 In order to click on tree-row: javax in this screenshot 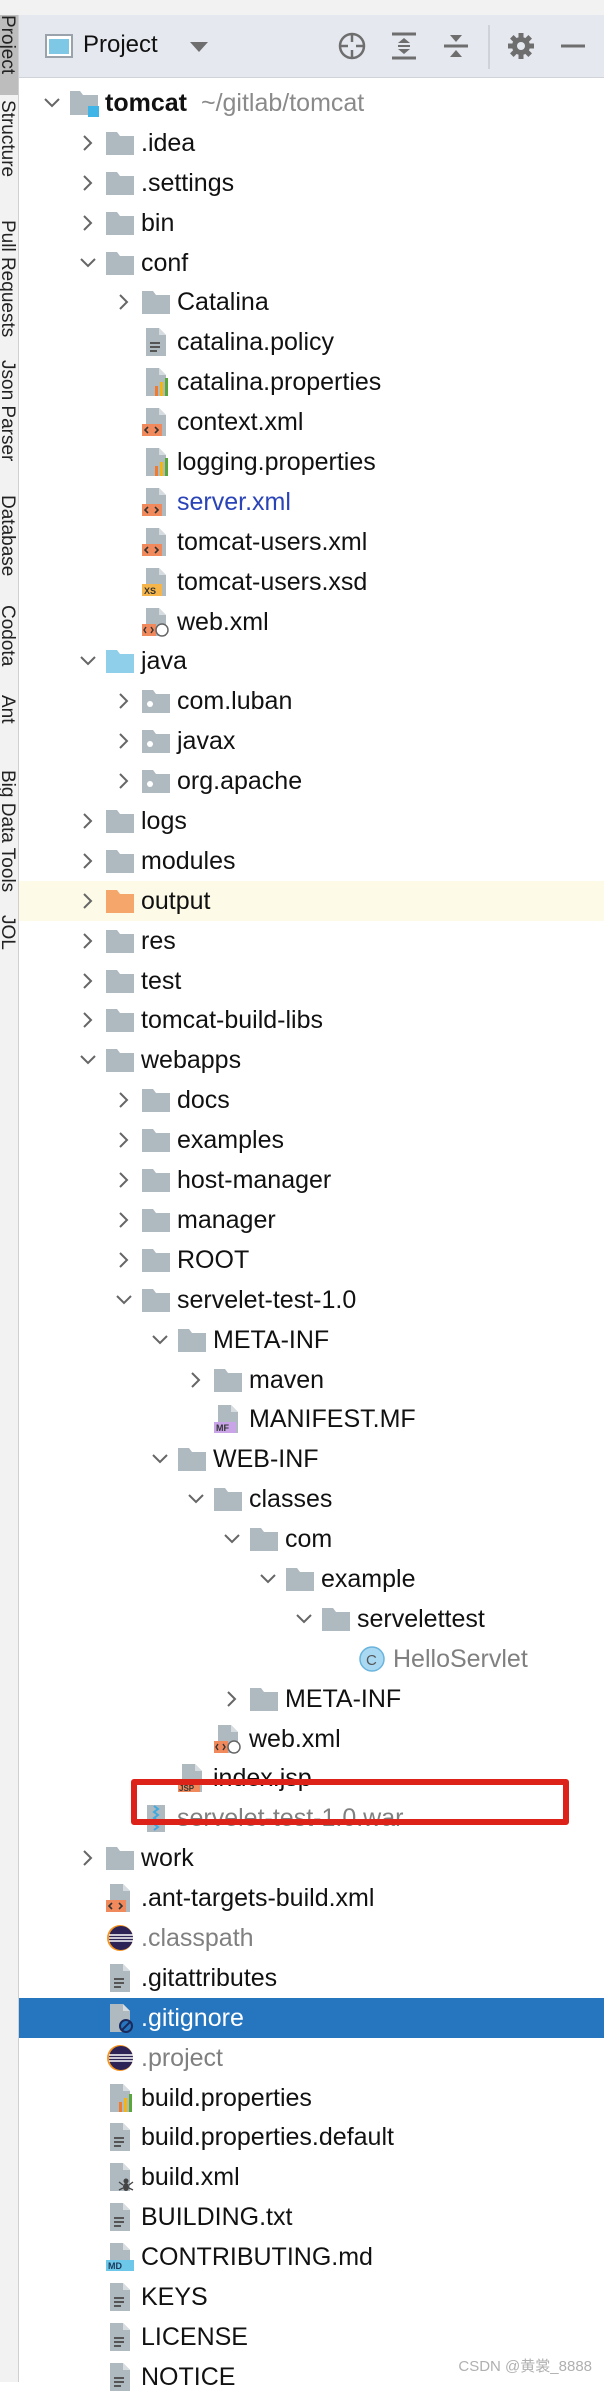, I will do `click(311, 741)`.